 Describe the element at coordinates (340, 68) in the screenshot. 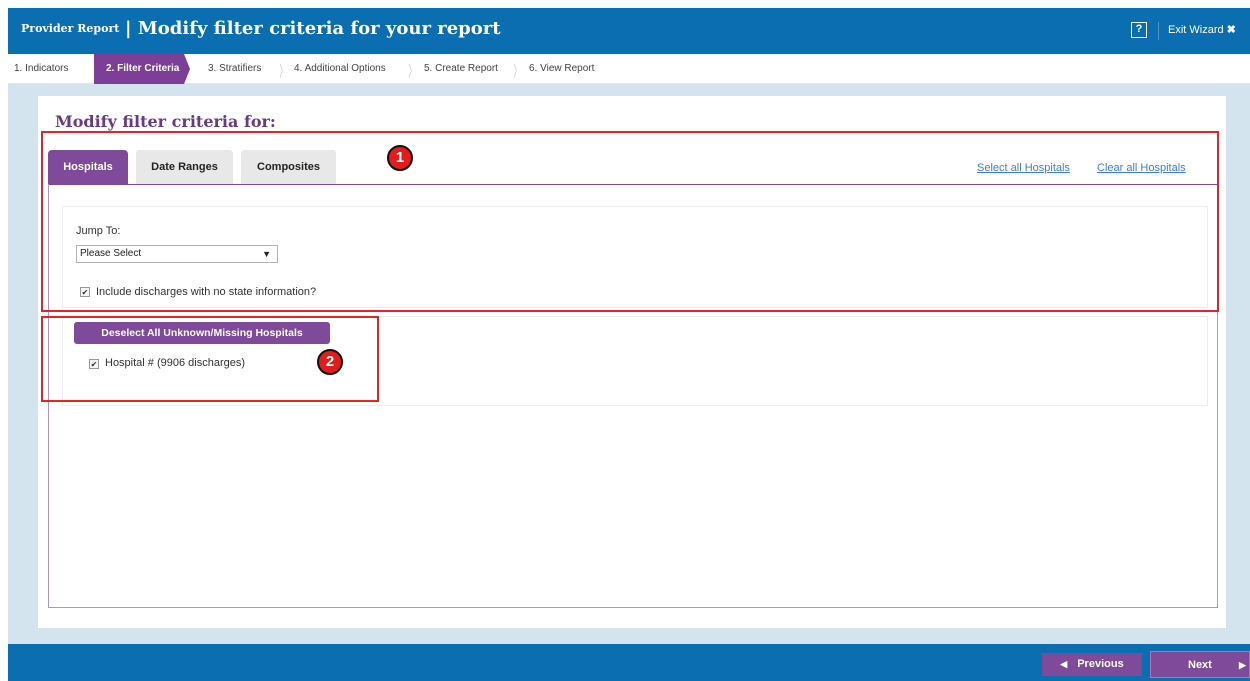

I see `step-additional-options: 4. Additional Options` at that location.